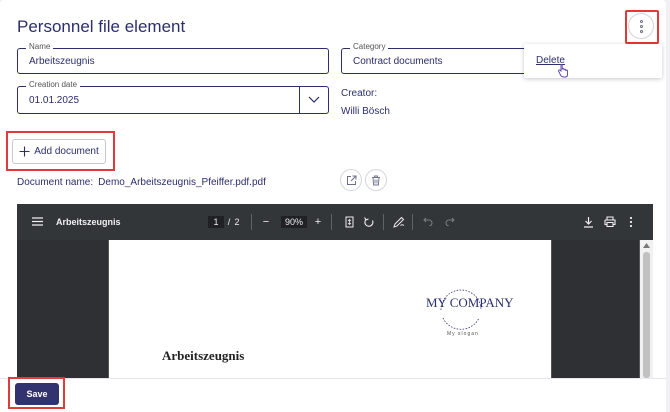 Image resolution: width=670 pixels, height=412 pixels. Describe the element at coordinates (37, 221) in the screenshot. I see `menu-icon` at that location.